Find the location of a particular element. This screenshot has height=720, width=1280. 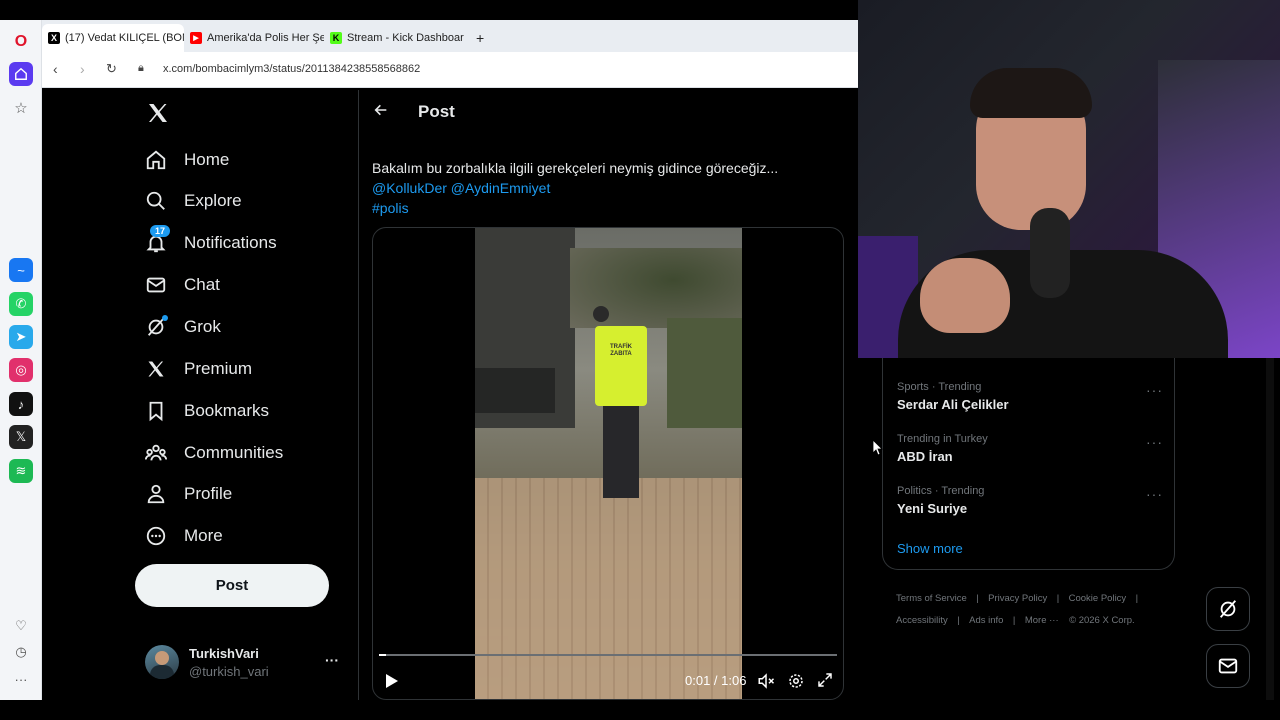

nav-label: Grok is located at coordinates (202, 326).